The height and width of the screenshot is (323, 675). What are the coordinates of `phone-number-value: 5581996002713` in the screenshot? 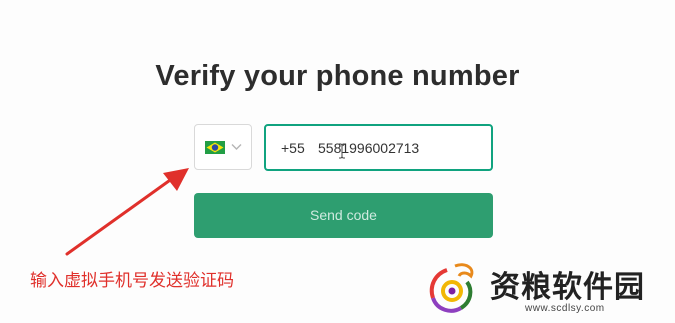 It's located at (369, 148).